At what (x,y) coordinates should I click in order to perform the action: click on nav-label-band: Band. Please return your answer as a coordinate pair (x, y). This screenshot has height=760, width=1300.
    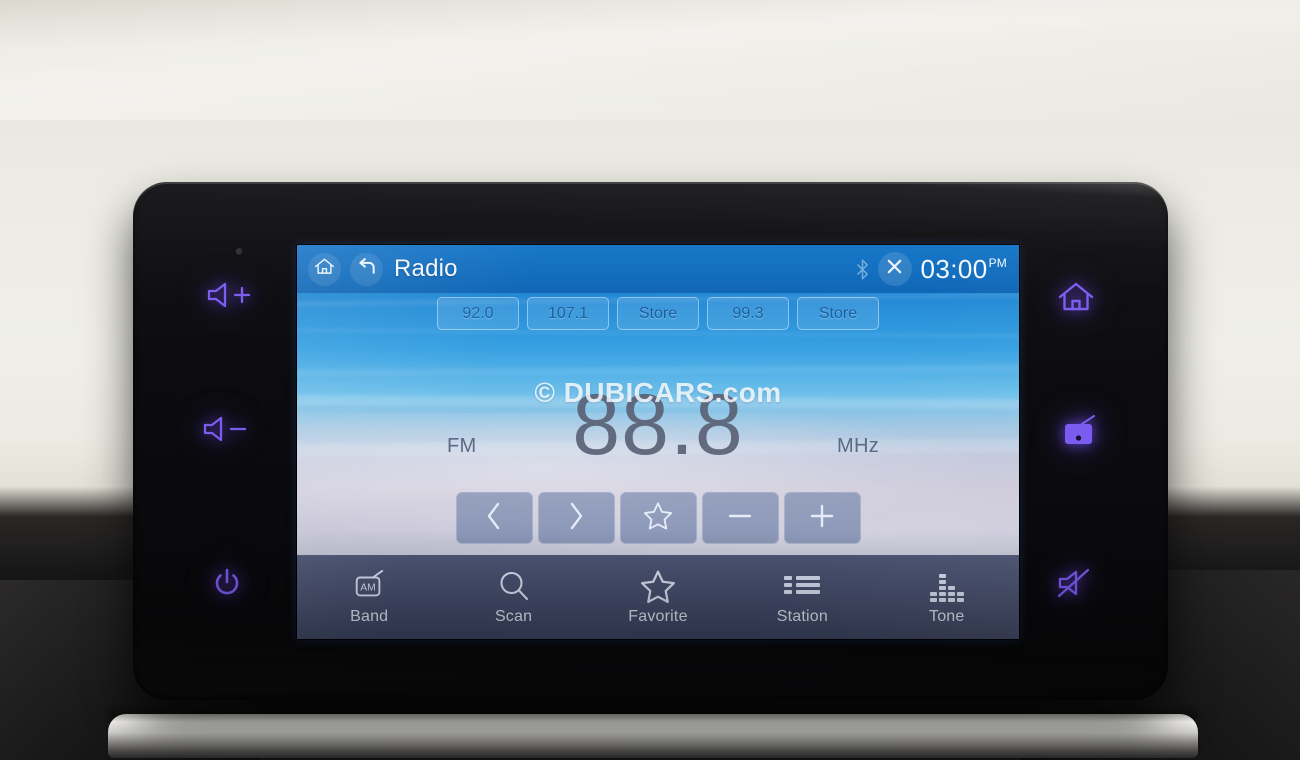
    Looking at the image, I should click on (369, 616).